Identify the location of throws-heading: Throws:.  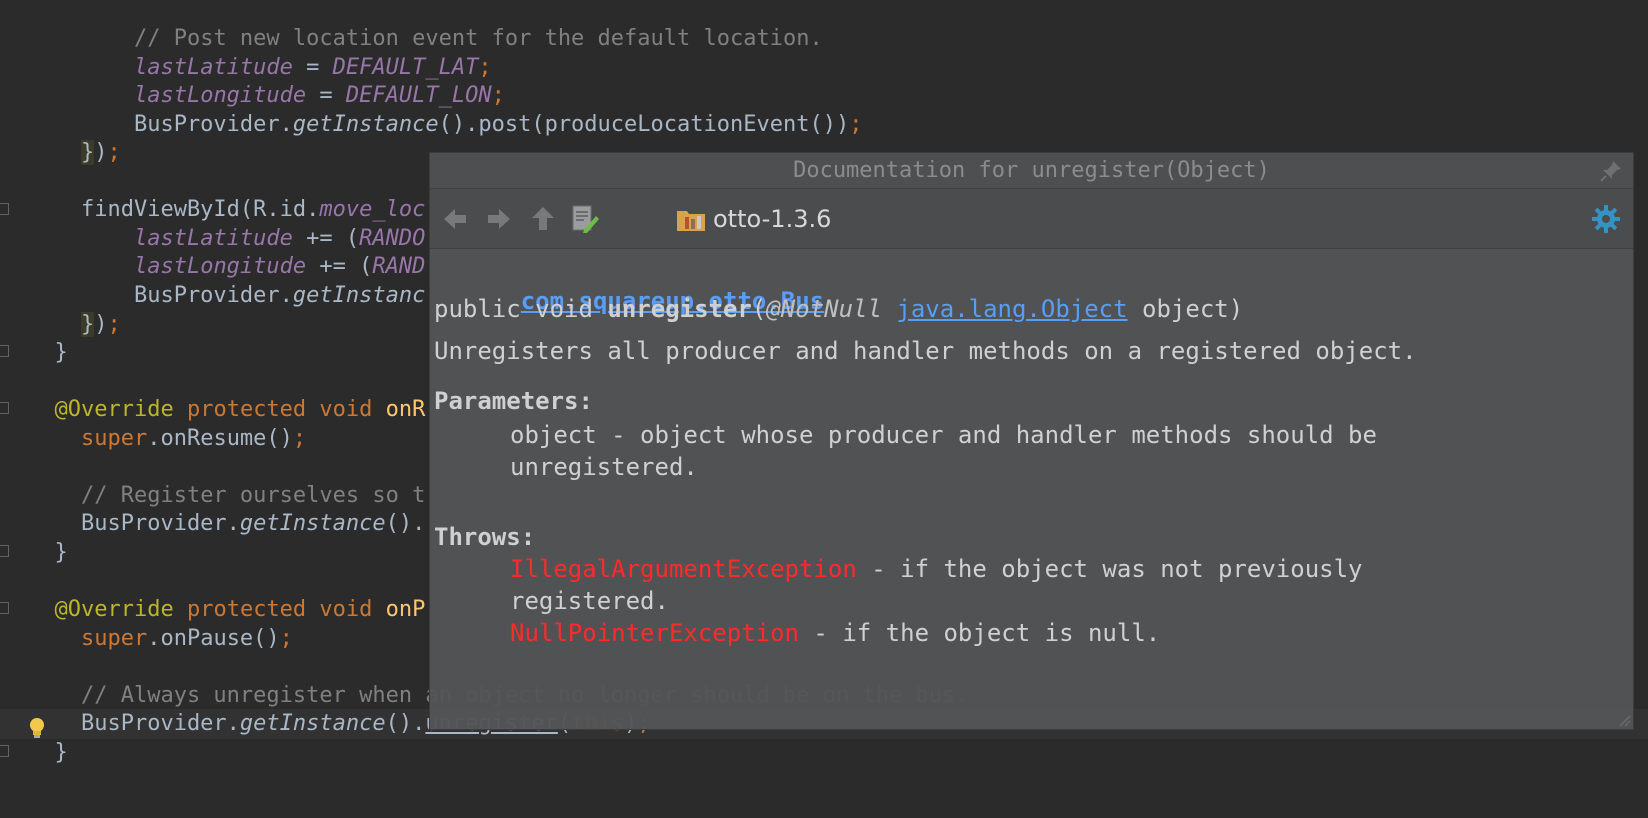
(485, 537).